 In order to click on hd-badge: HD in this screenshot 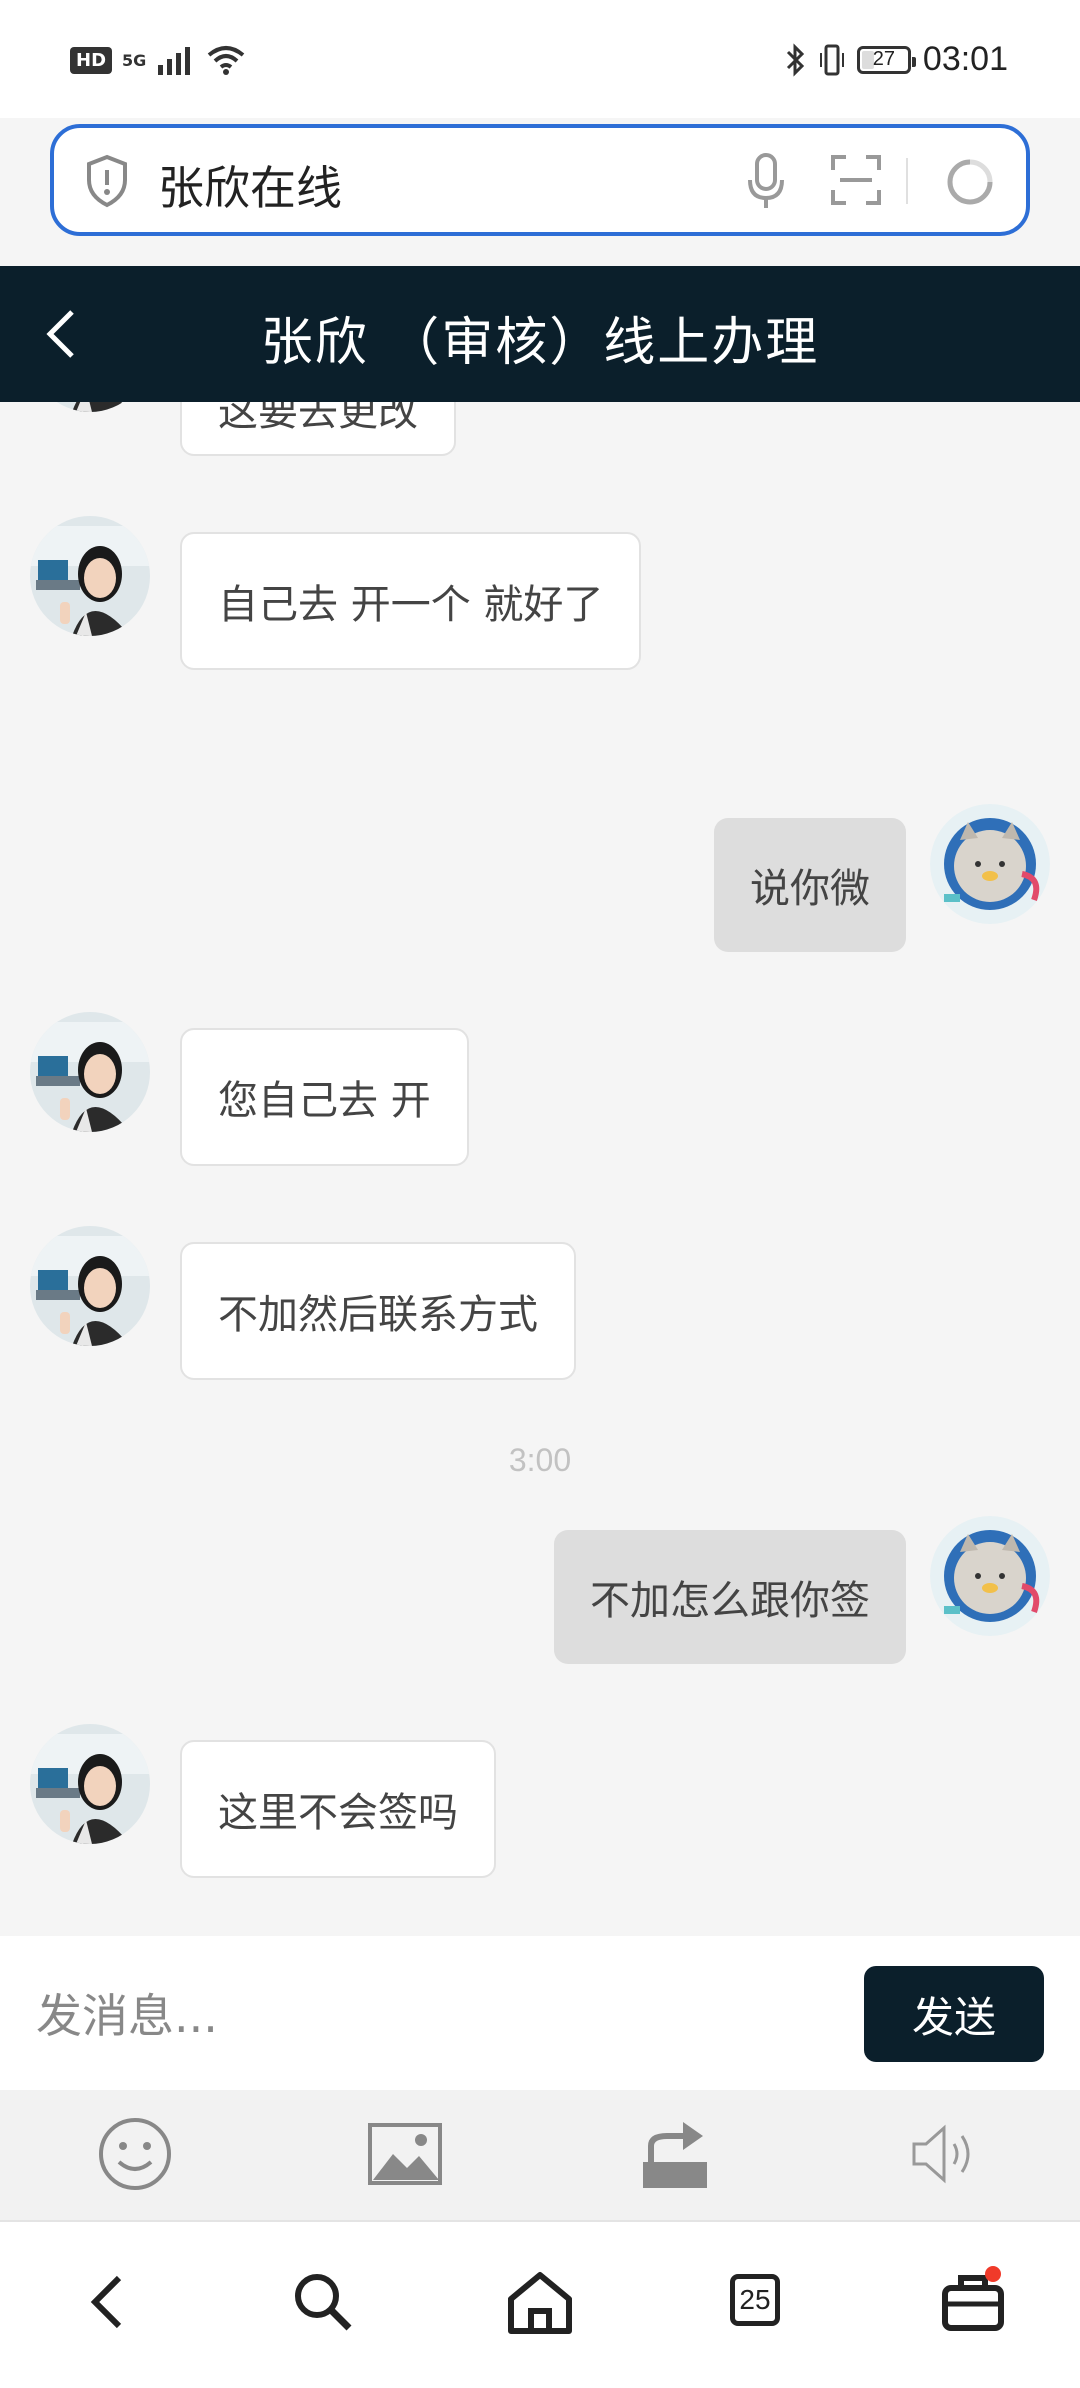, I will do `click(91, 60)`.